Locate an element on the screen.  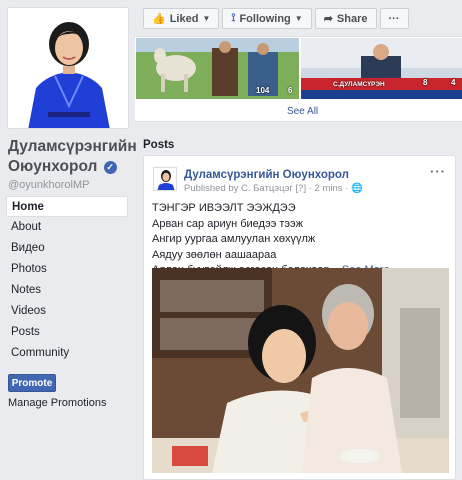
share-button: ➦ Share is located at coordinates (345, 18).